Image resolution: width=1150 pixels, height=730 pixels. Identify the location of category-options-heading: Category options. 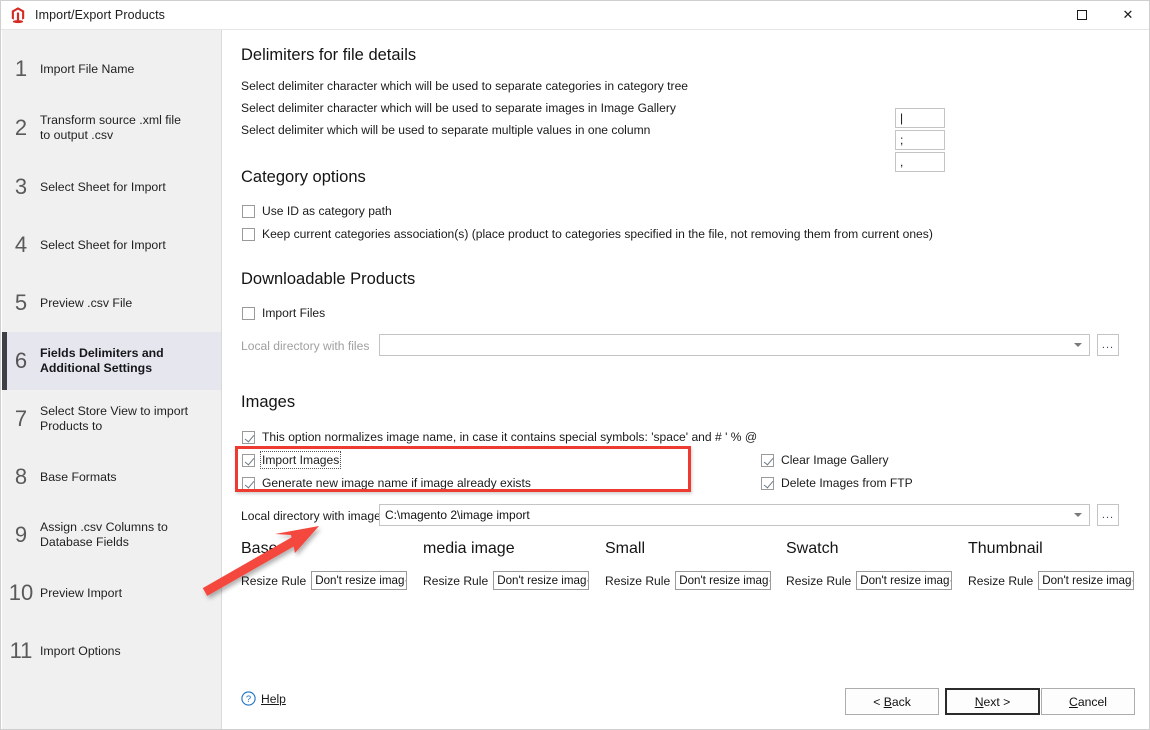
(303, 177).